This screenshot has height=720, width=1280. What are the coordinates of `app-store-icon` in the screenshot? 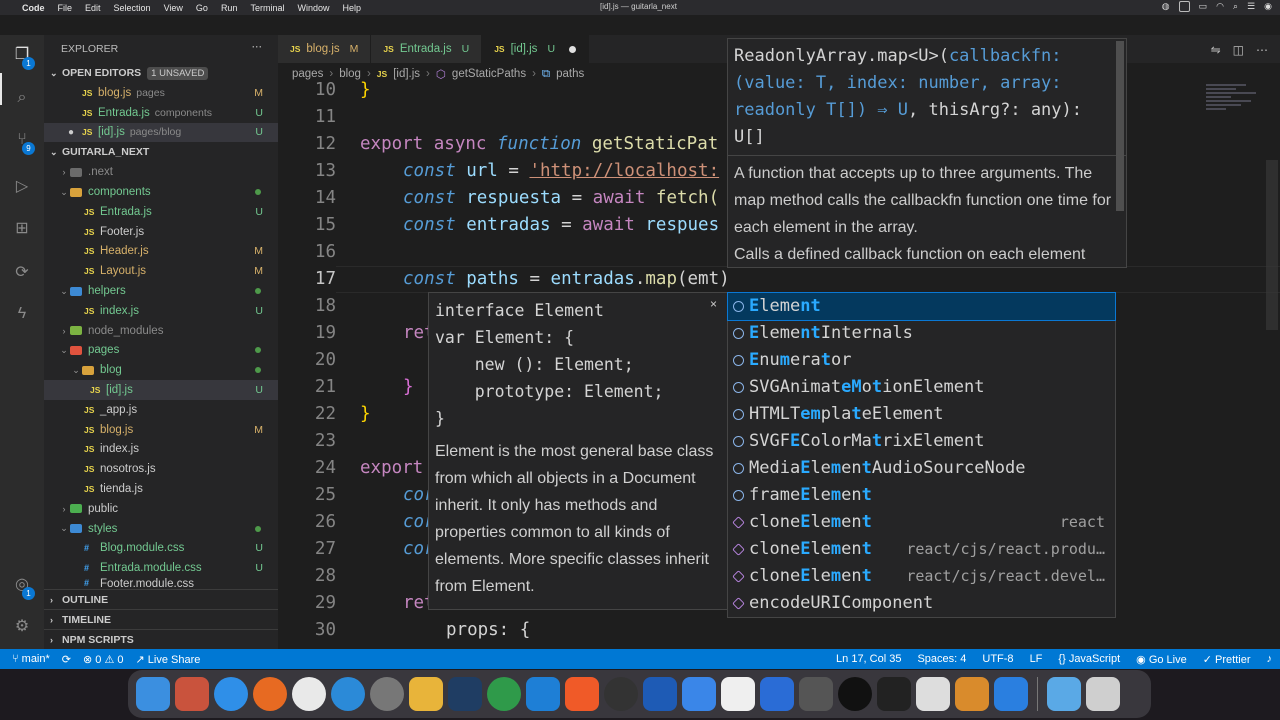 It's located at (699, 694).